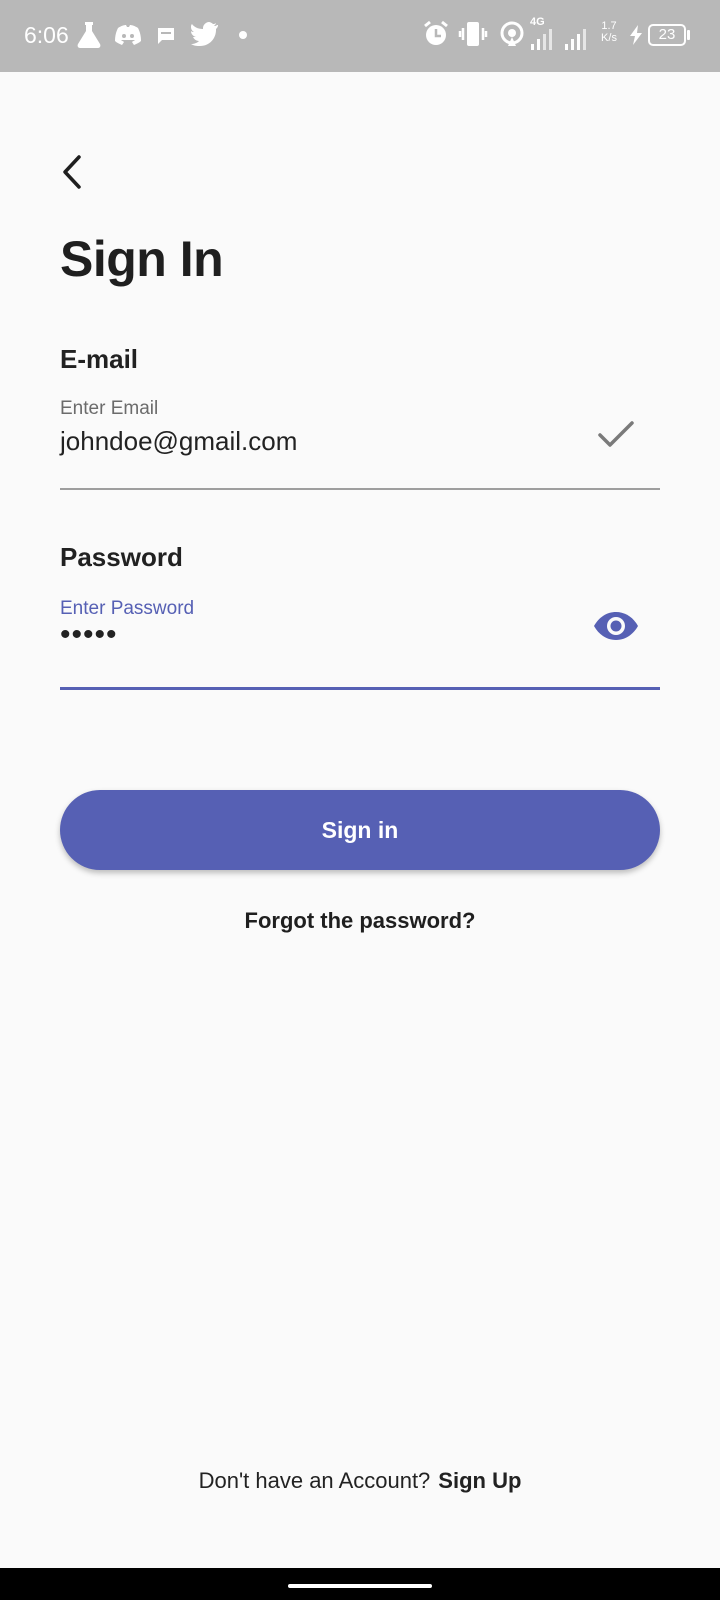 Image resolution: width=720 pixels, height=1600 pixels. Describe the element at coordinates (609, 26) in the screenshot. I see `speed-value: 1.7` at that location.